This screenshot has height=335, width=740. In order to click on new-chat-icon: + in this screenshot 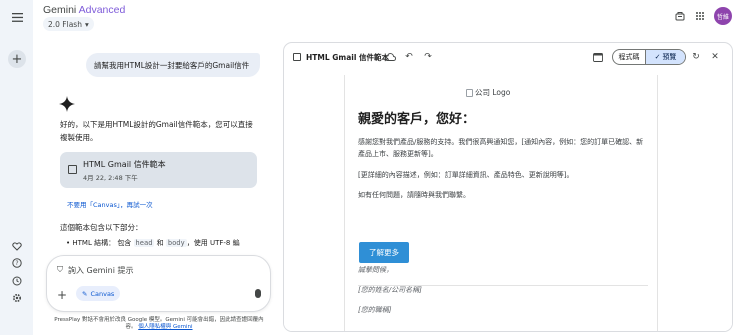, I will do `click(17, 59)`.